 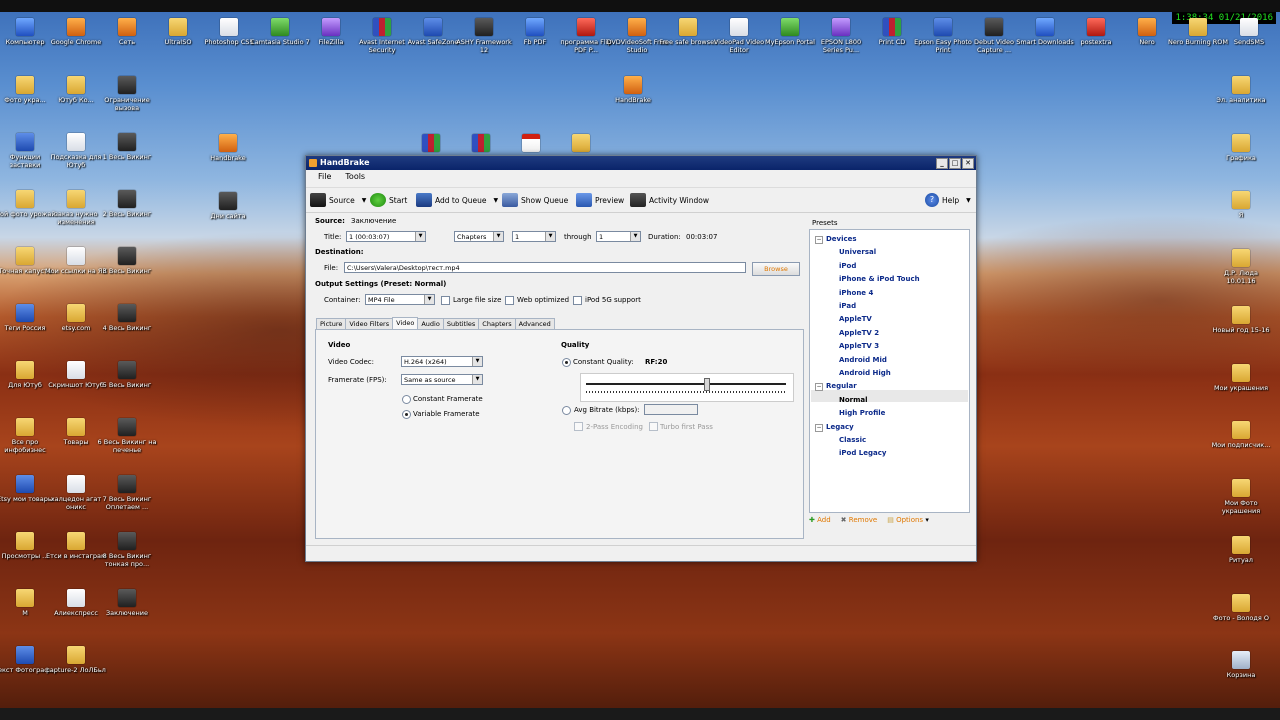 What do you see at coordinates (127, 375) in the screenshot?
I see `desktop-icon-left-5-2: 5 Весь Викинг` at bounding box center [127, 375].